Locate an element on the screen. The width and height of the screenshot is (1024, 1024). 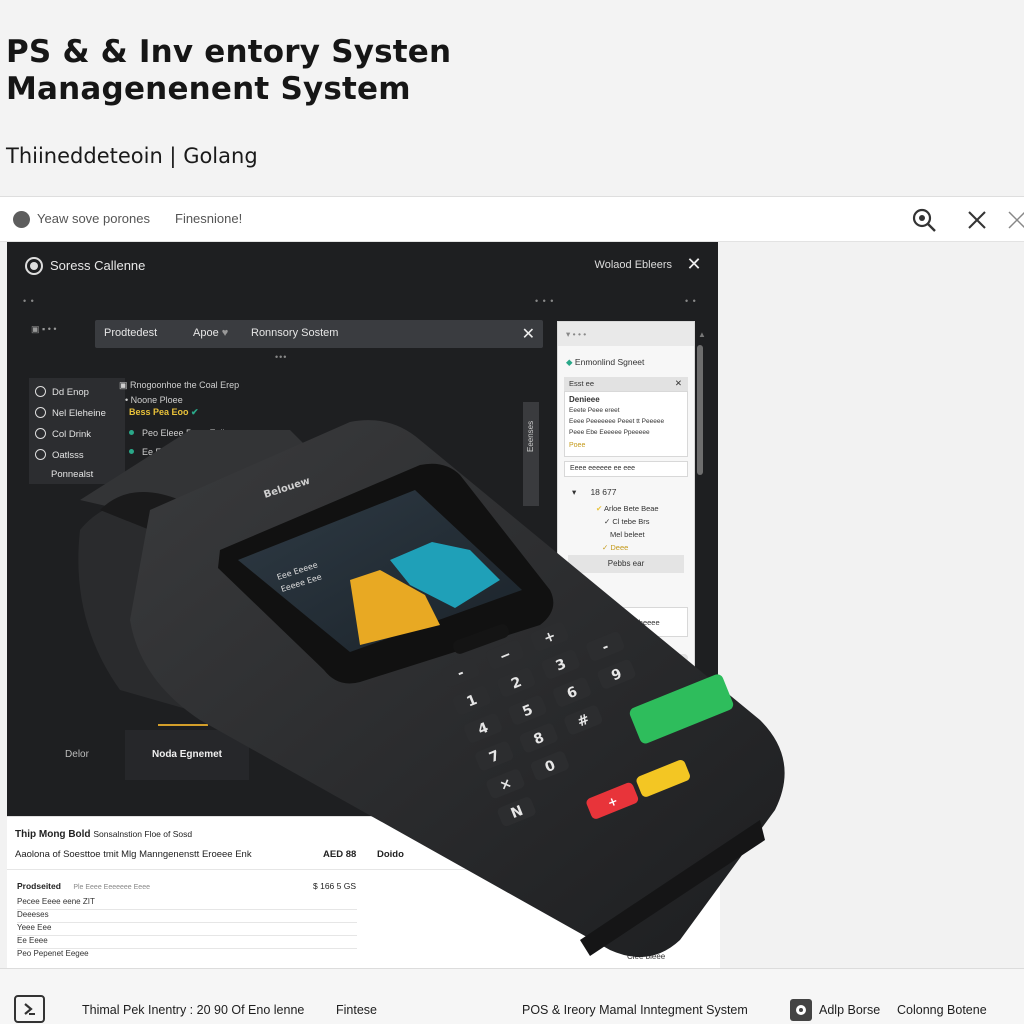
panel-value: 18 677 is located at coordinates (603, 492).